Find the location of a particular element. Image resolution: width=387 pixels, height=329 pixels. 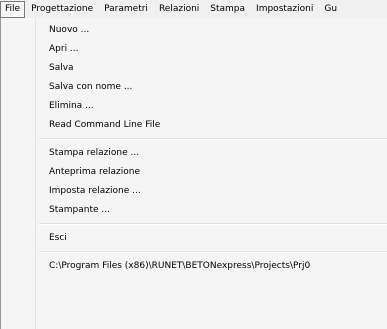

menu-item-salva: Salva is located at coordinates (194, 68).